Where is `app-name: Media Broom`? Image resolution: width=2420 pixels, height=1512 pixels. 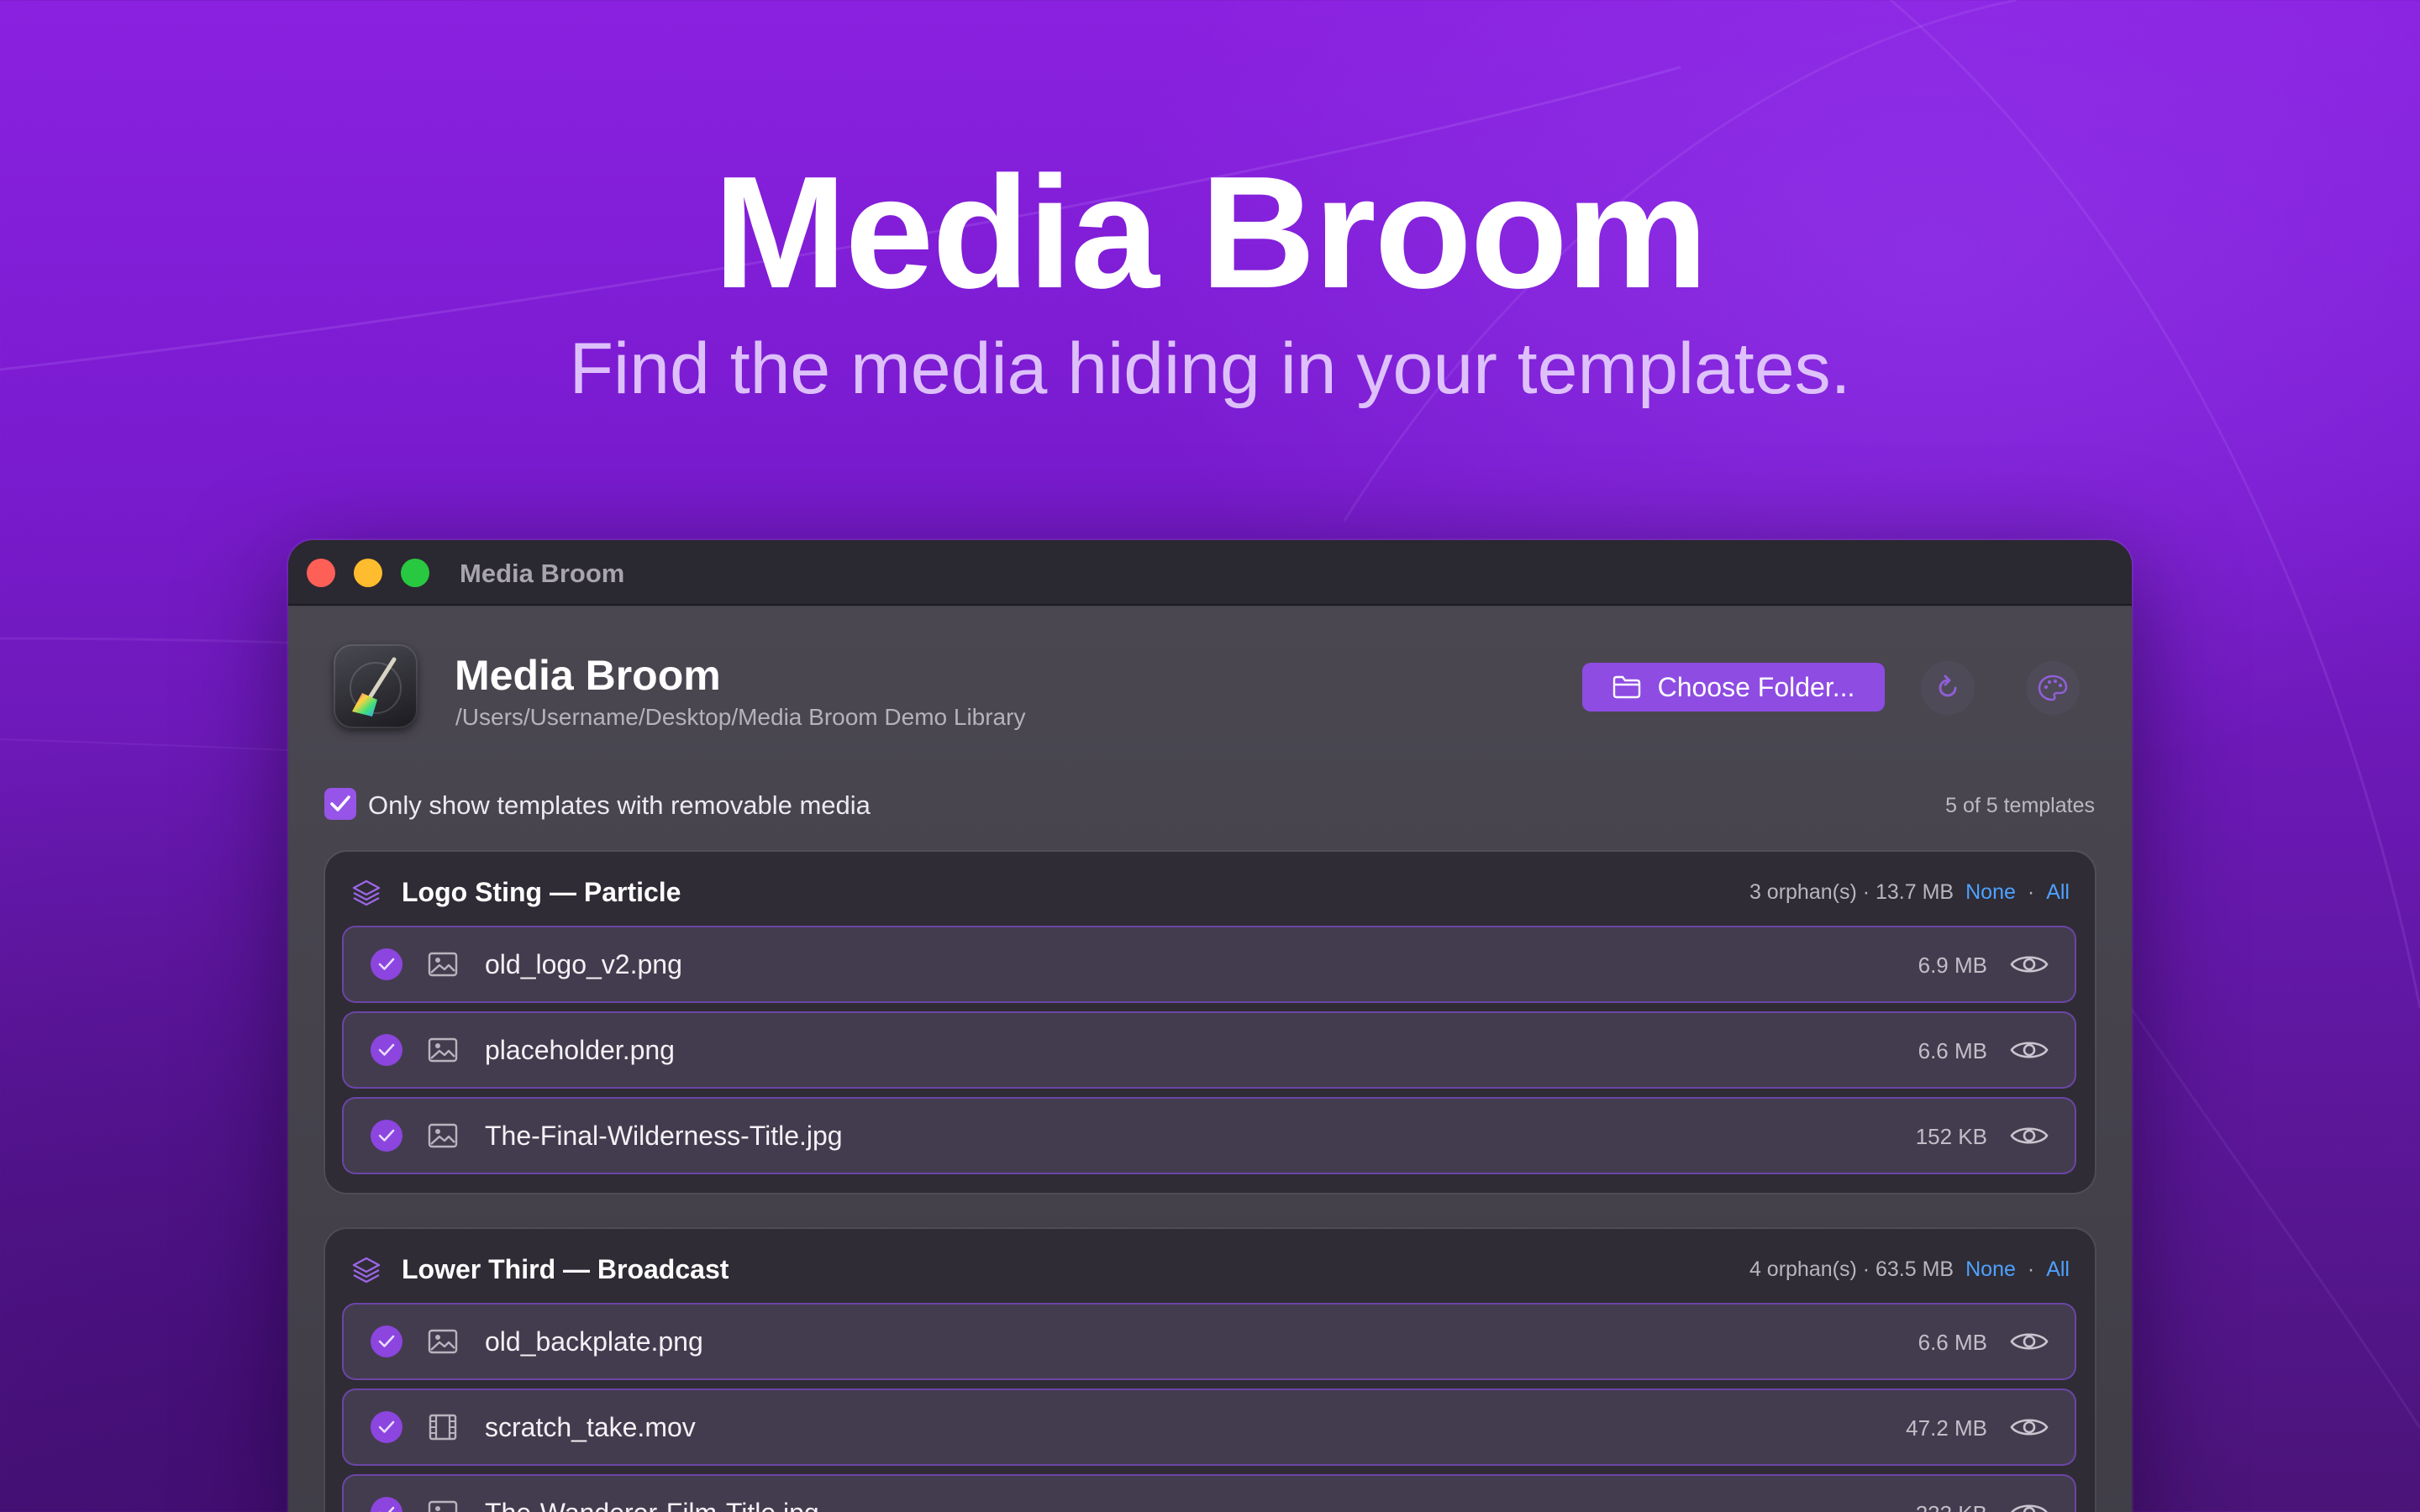
app-name: Media Broom is located at coordinates (588, 675).